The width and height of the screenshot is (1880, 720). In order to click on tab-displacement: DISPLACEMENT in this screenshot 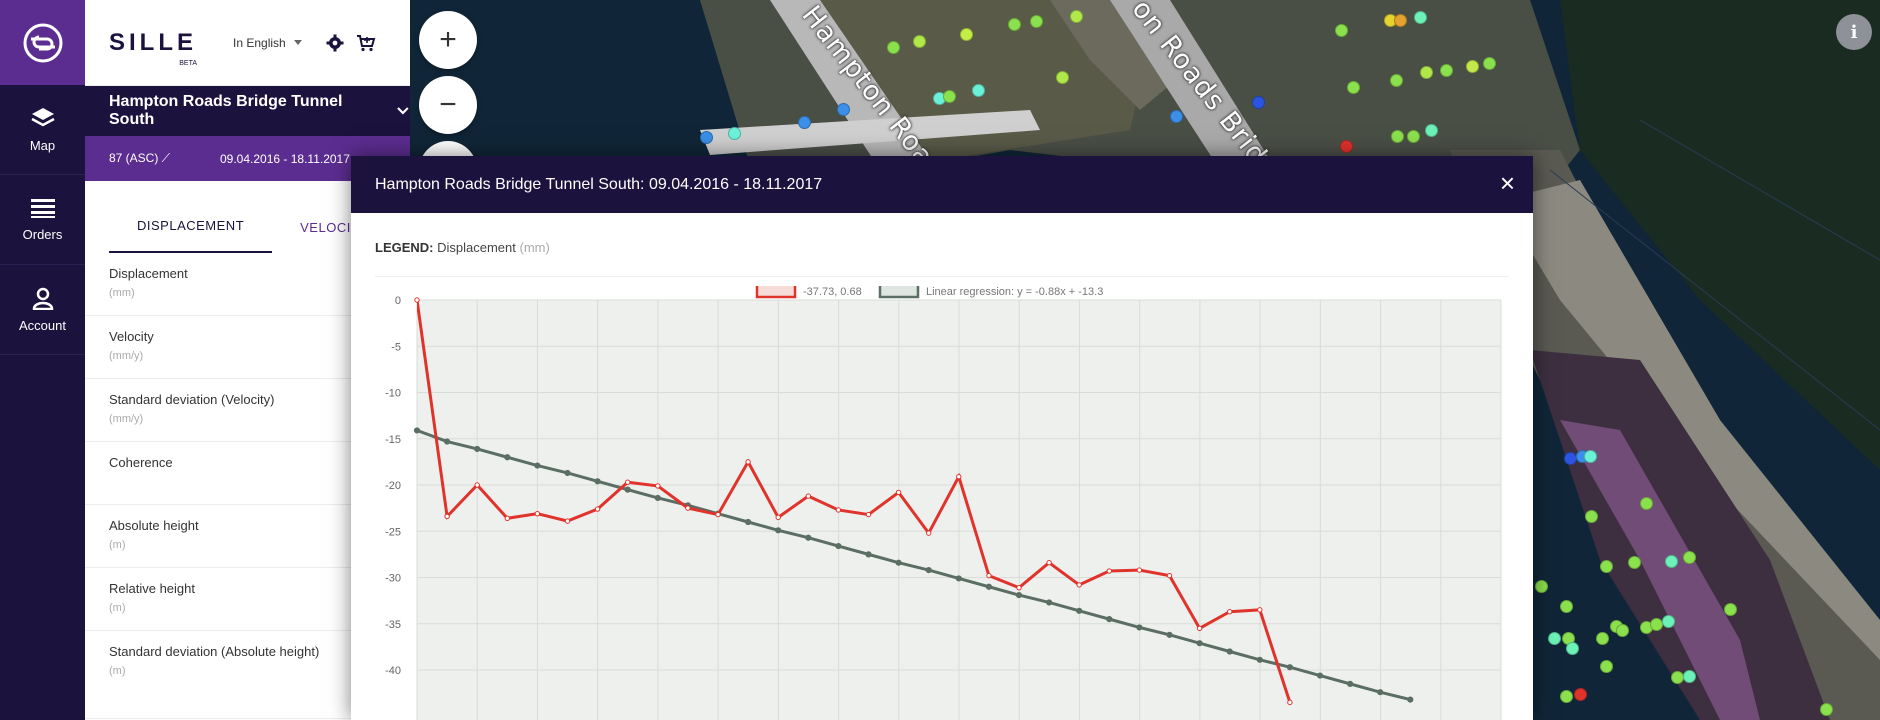, I will do `click(191, 235)`.